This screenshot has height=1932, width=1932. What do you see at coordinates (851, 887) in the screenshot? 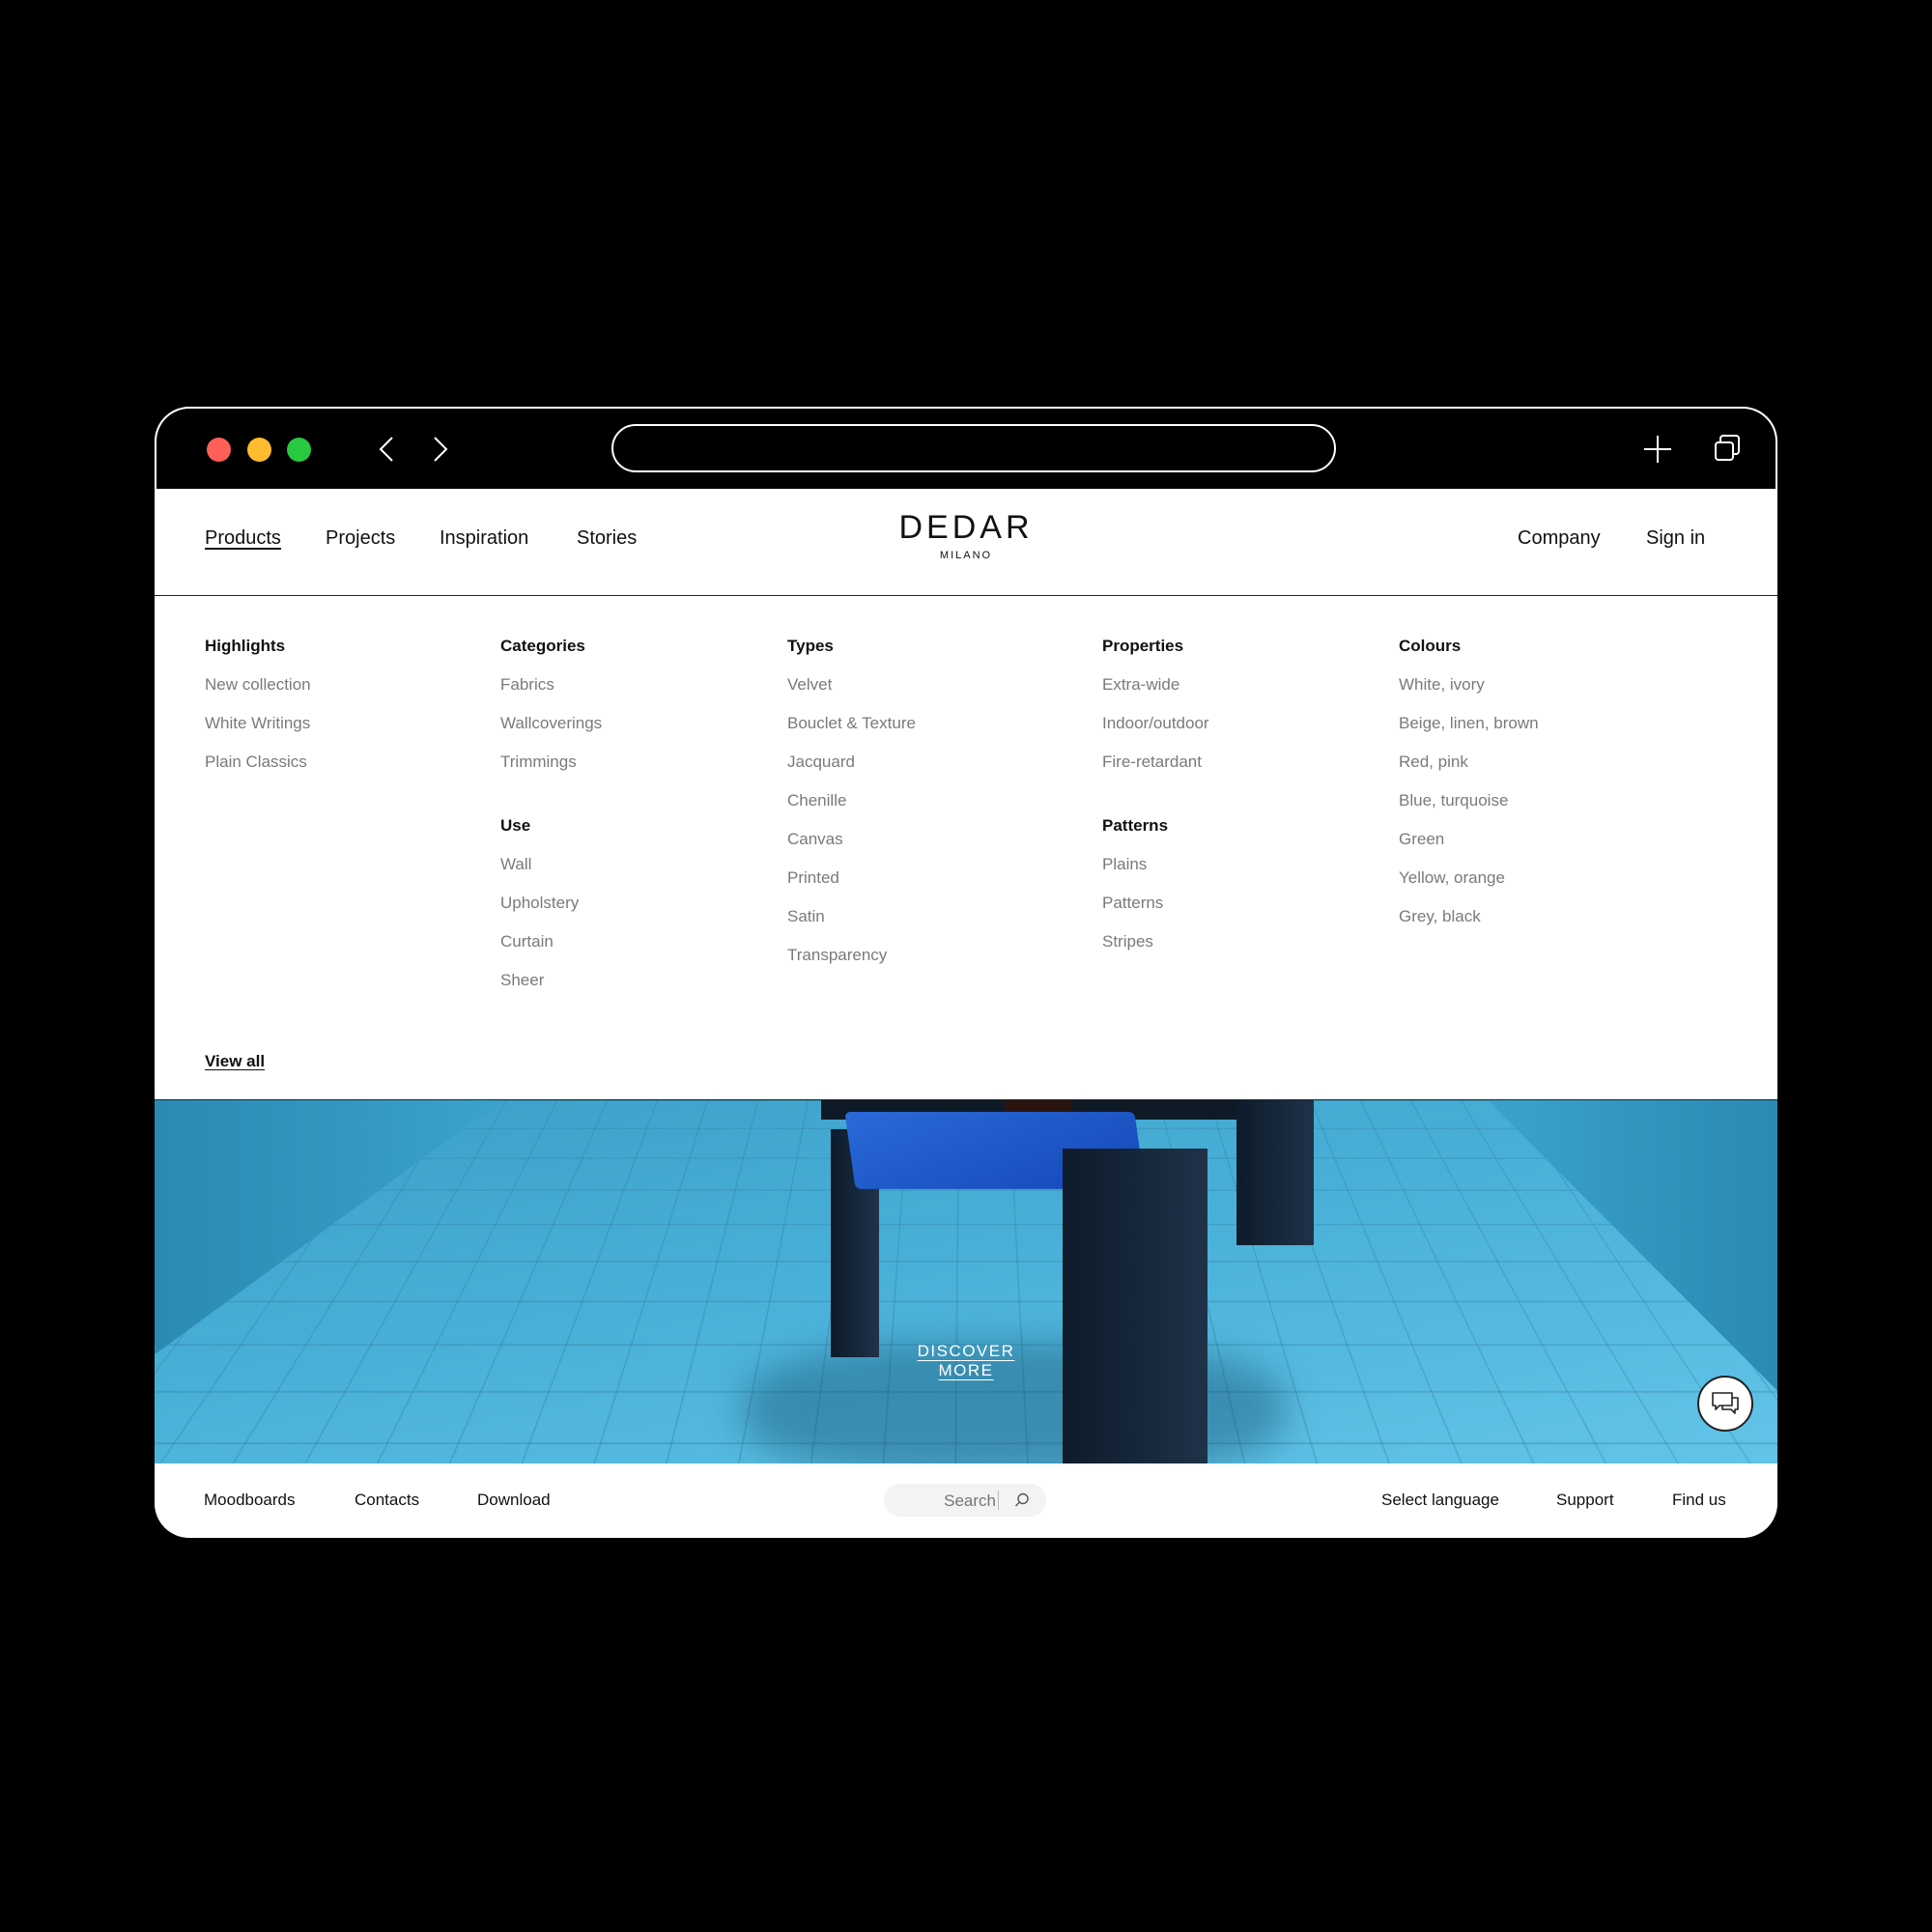
I see `menu-item: Printed` at bounding box center [851, 887].